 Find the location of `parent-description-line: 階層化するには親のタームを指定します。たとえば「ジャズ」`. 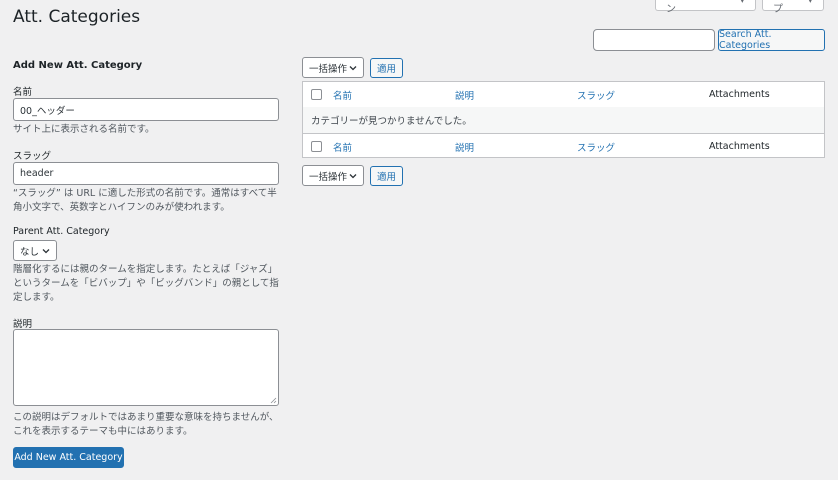

parent-description-line: 階層化するには親のタームを指定します。たとえば「ジャズ」 is located at coordinates (145, 269).